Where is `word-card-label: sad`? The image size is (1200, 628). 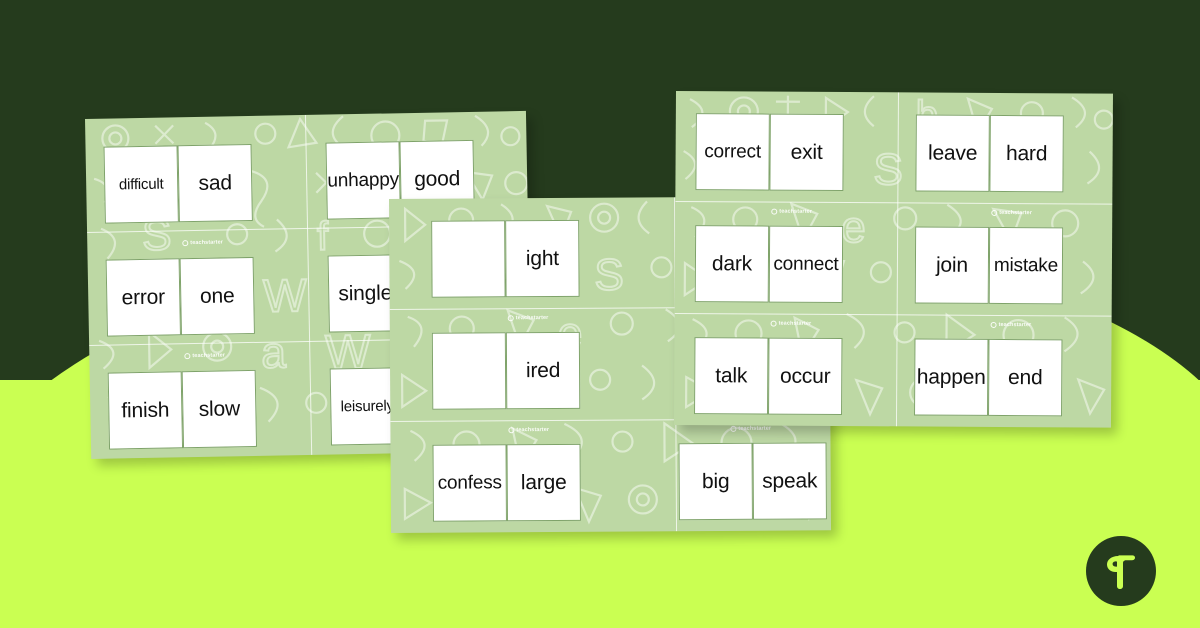 word-card-label: sad is located at coordinates (215, 182).